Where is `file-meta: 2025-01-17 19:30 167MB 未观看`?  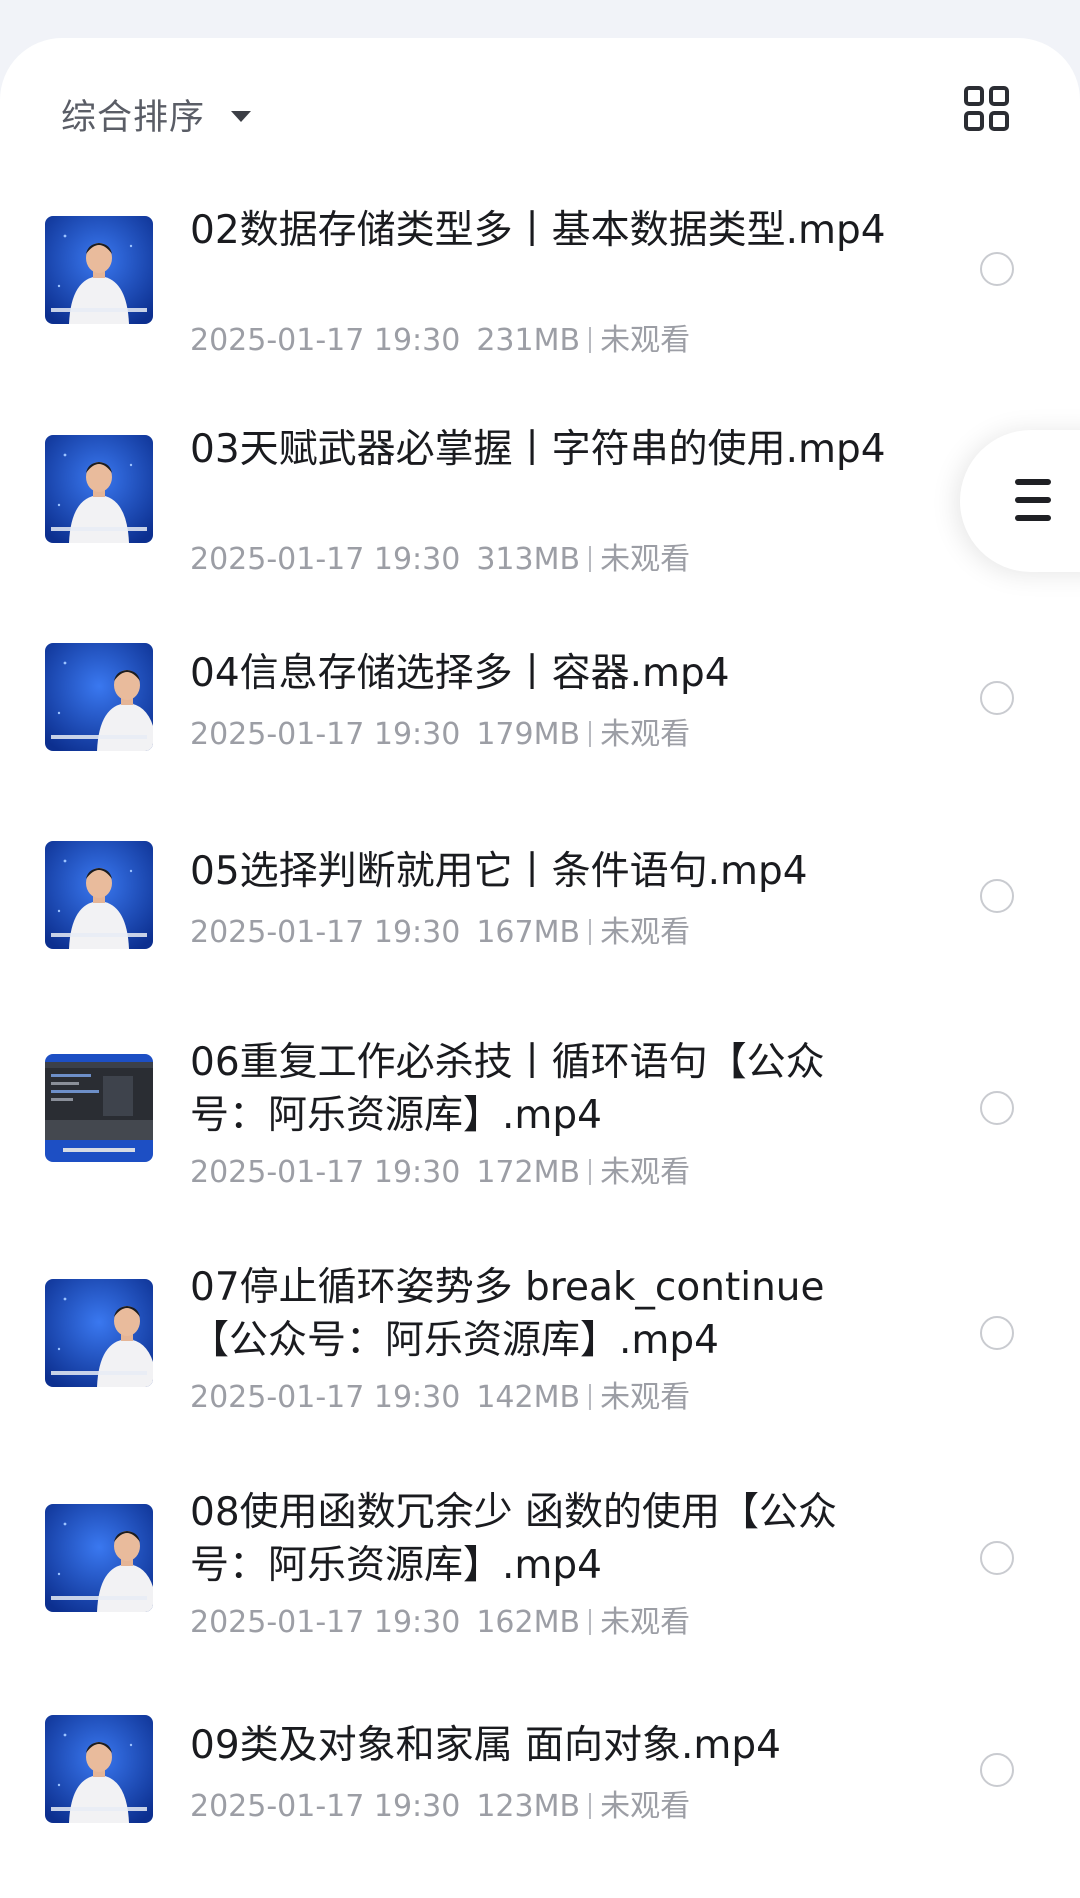
file-meta: 2025-01-17 19:30 167MB 未观看 is located at coordinates (440, 933).